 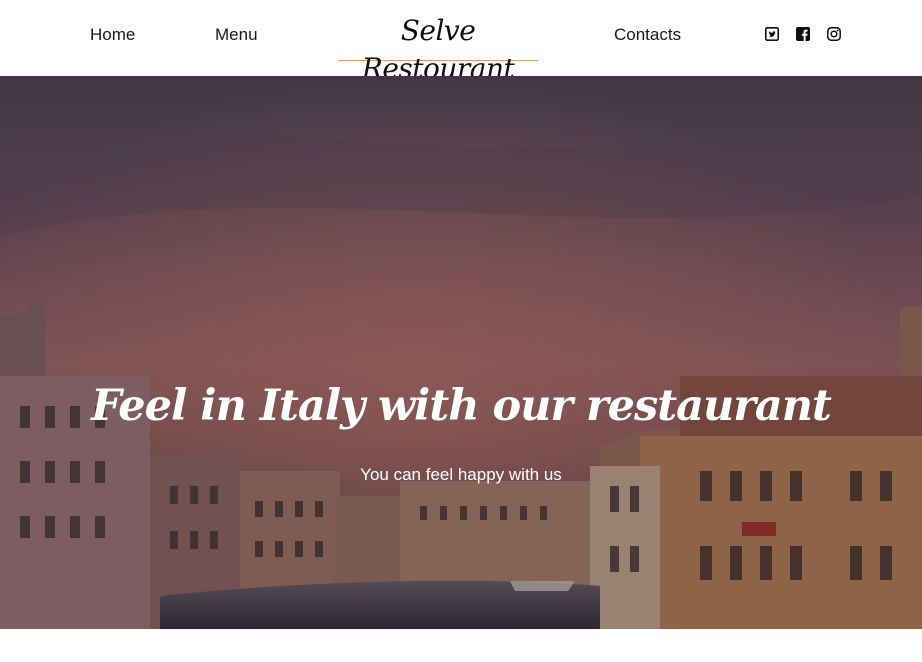 What do you see at coordinates (461, 406) in the screenshot?
I see `hero-title: Feel in Italy with our restaurant` at bounding box center [461, 406].